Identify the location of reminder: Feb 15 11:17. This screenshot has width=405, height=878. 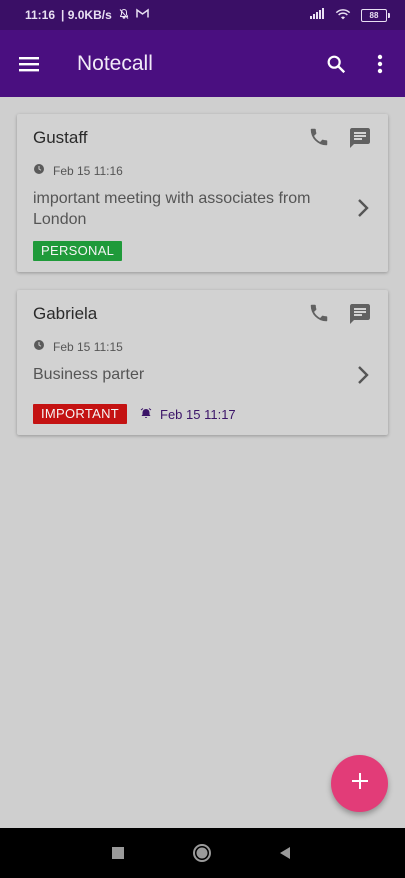
(188, 414).